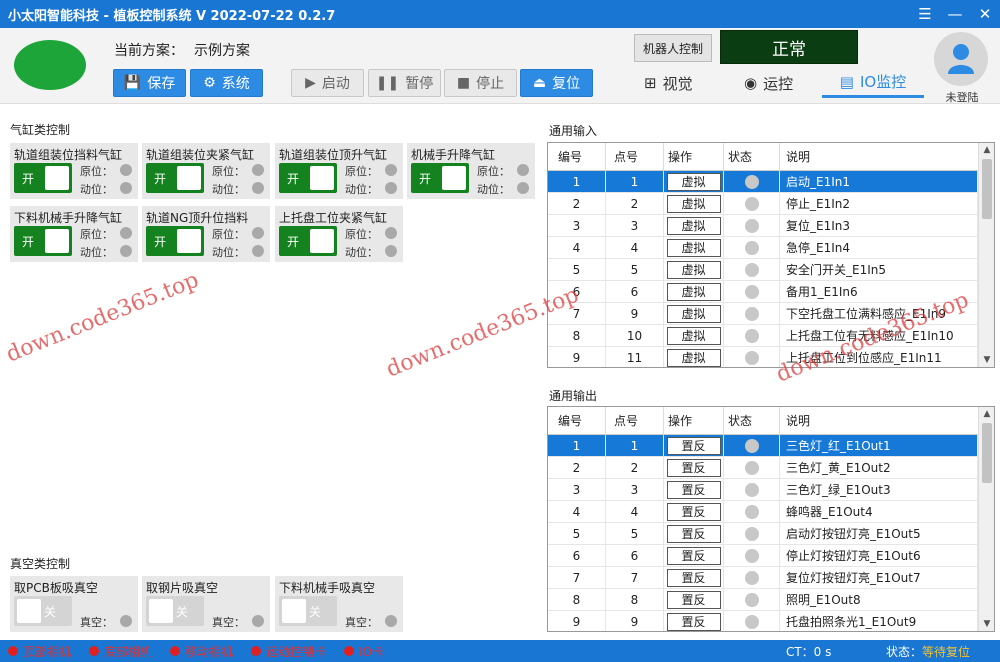  What do you see at coordinates (206, 234) in the screenshot?
I see `cylinder-card: 轨道NG顶升位挡料开 原位： 动位：` at bounding box center [206, 234].